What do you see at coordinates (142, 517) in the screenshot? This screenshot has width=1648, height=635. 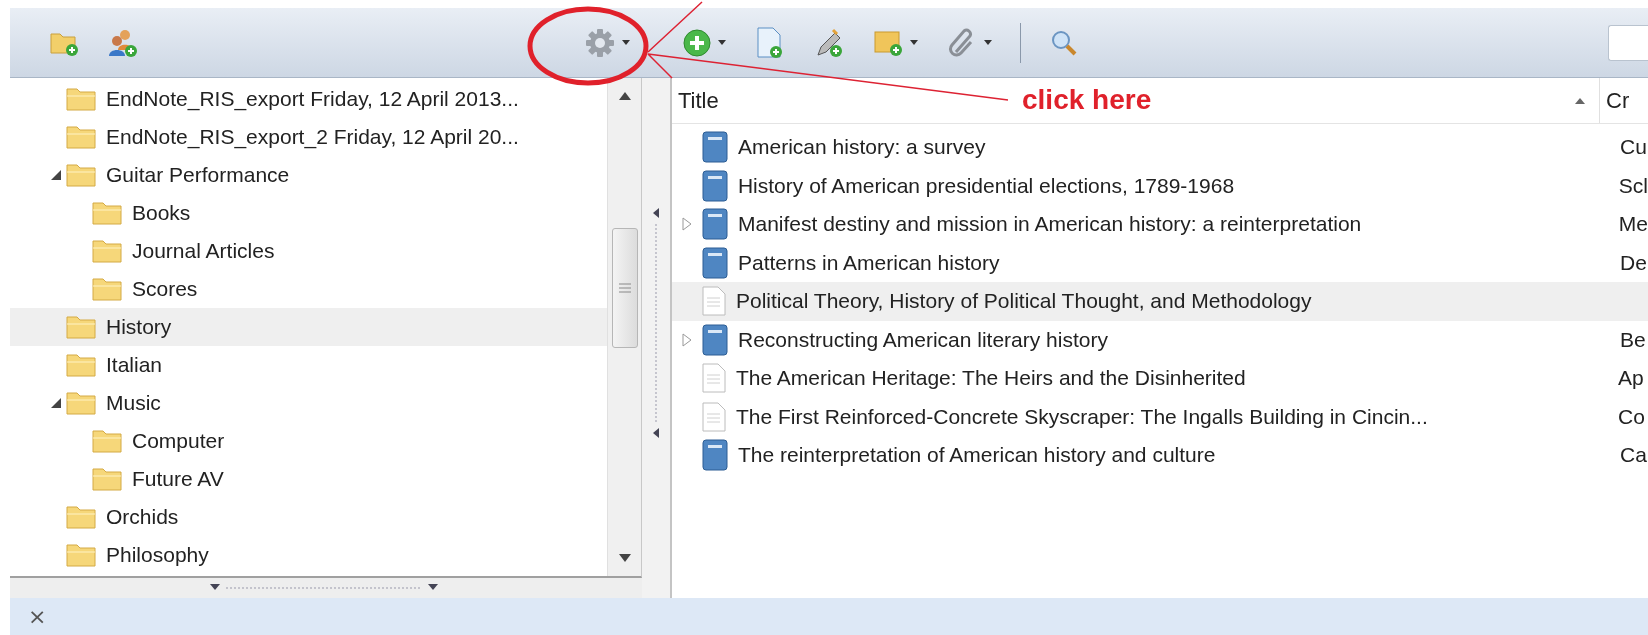 I see `folder-label: Orchids` at bounding box center [142, 517].